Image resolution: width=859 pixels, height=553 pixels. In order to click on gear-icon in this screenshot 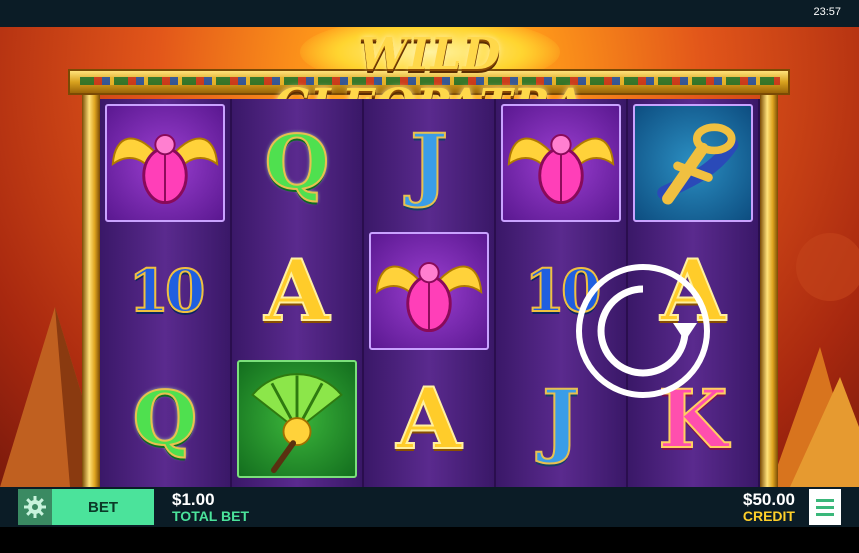, I will do `click(35, 507)`.